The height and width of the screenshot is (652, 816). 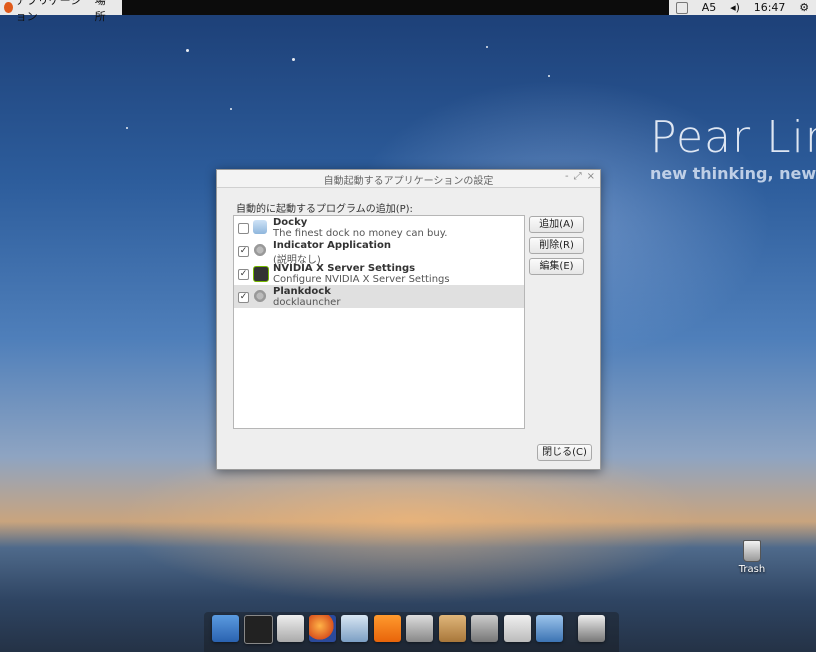 I want to click on trash-desktop-icon: Trash, so click(x=752, y=557).